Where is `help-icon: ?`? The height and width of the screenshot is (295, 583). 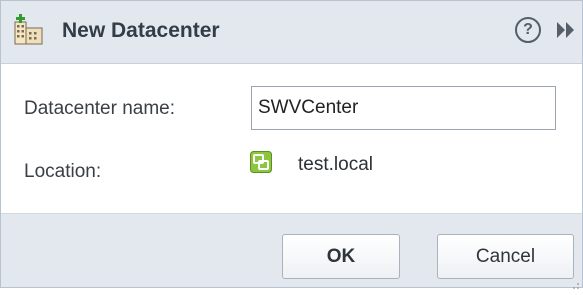
help-icon: ? is located at coordinates (528, 30).